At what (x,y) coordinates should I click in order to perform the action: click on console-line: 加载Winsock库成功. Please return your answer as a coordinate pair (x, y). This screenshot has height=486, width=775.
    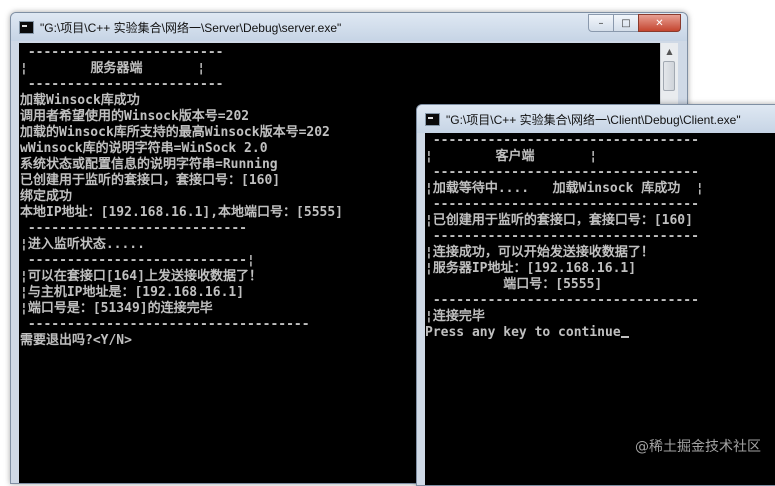
    Looking at the image, I should click on (80, 100).